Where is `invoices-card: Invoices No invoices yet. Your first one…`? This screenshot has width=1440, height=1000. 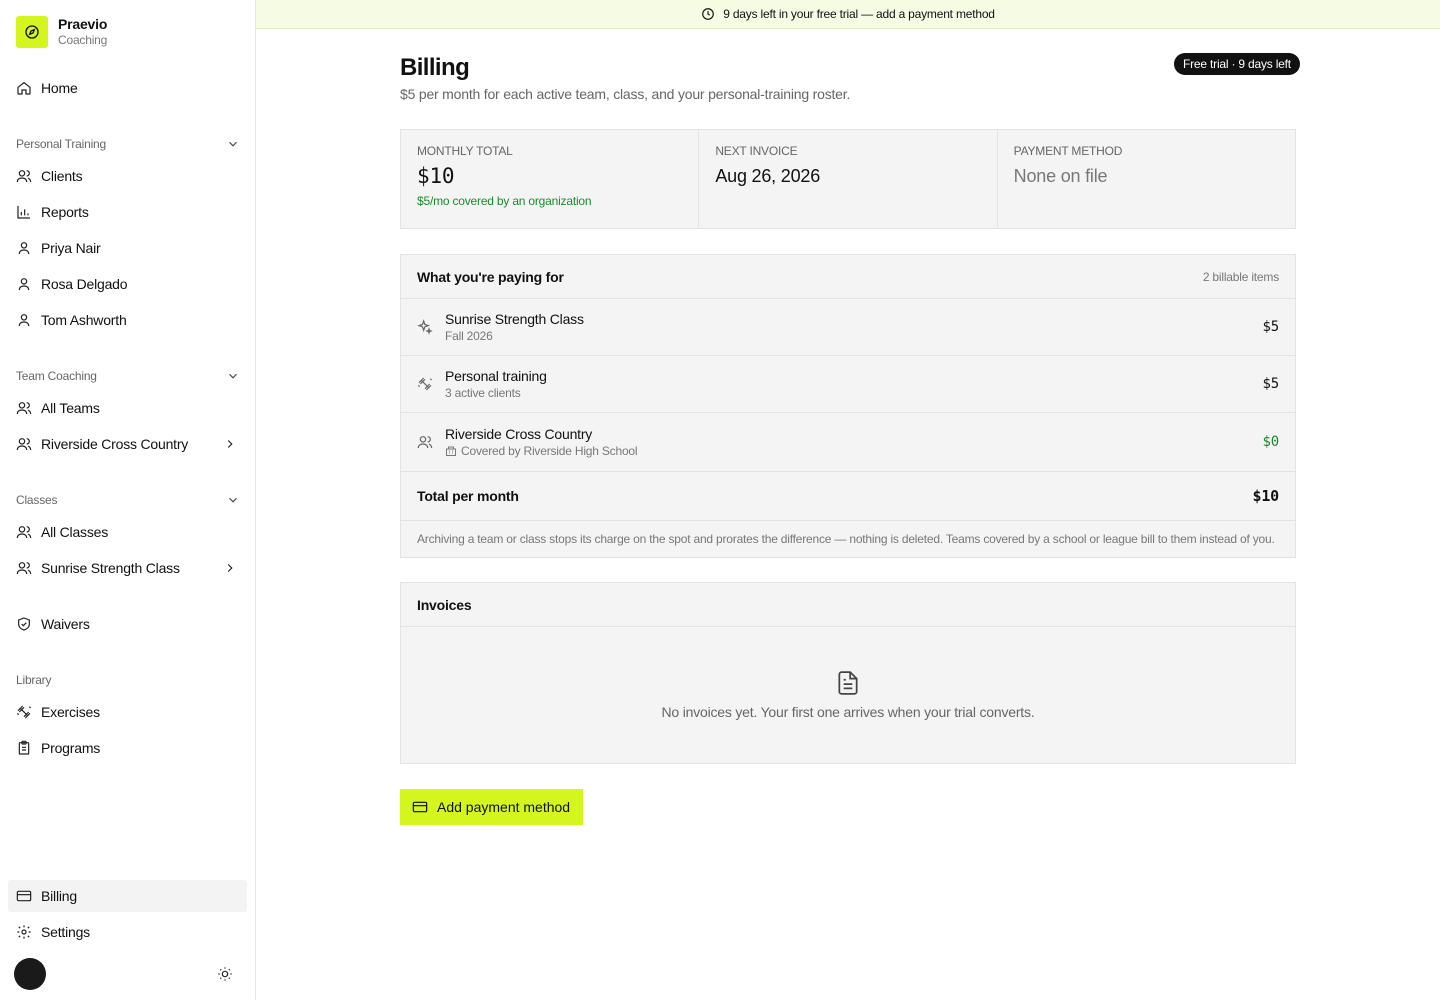
invoices-card: Invoices No invoices yet. Your first one… is located at coordinates (848, 673).